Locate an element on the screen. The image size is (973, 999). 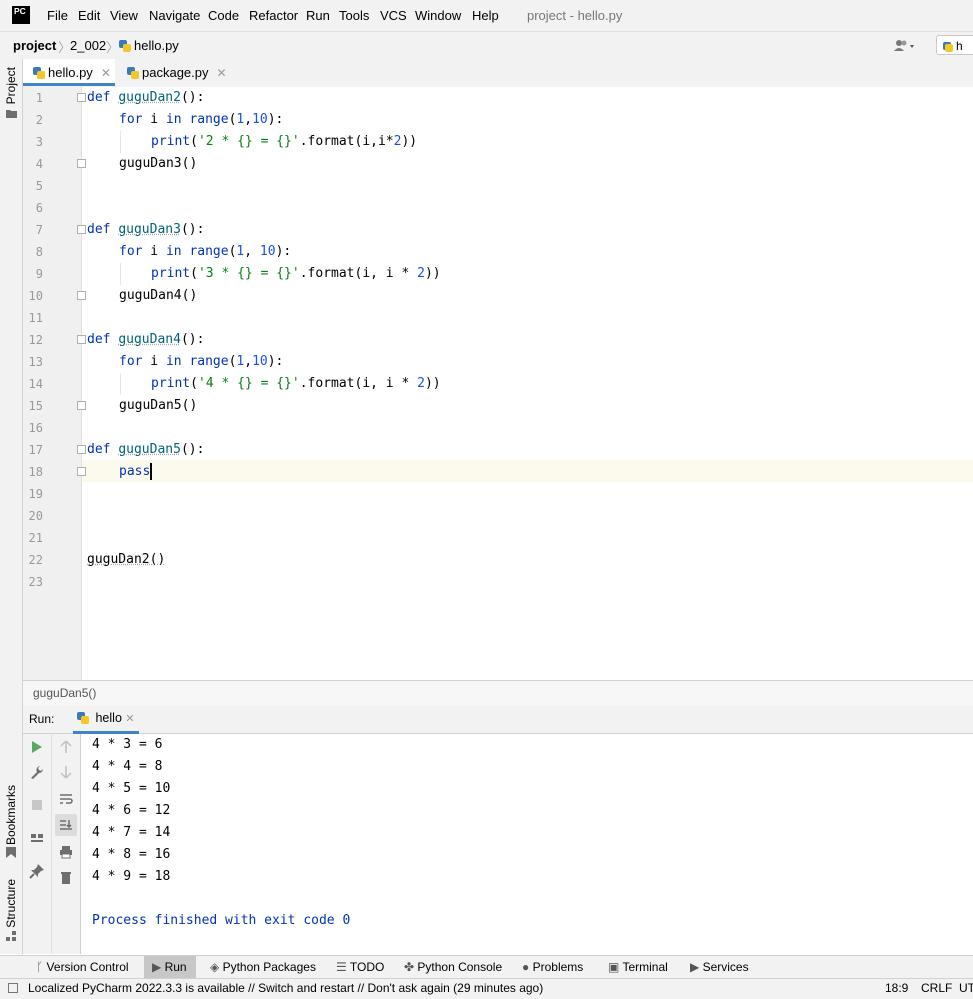
keyword: for is located at coordinates (131, 251).